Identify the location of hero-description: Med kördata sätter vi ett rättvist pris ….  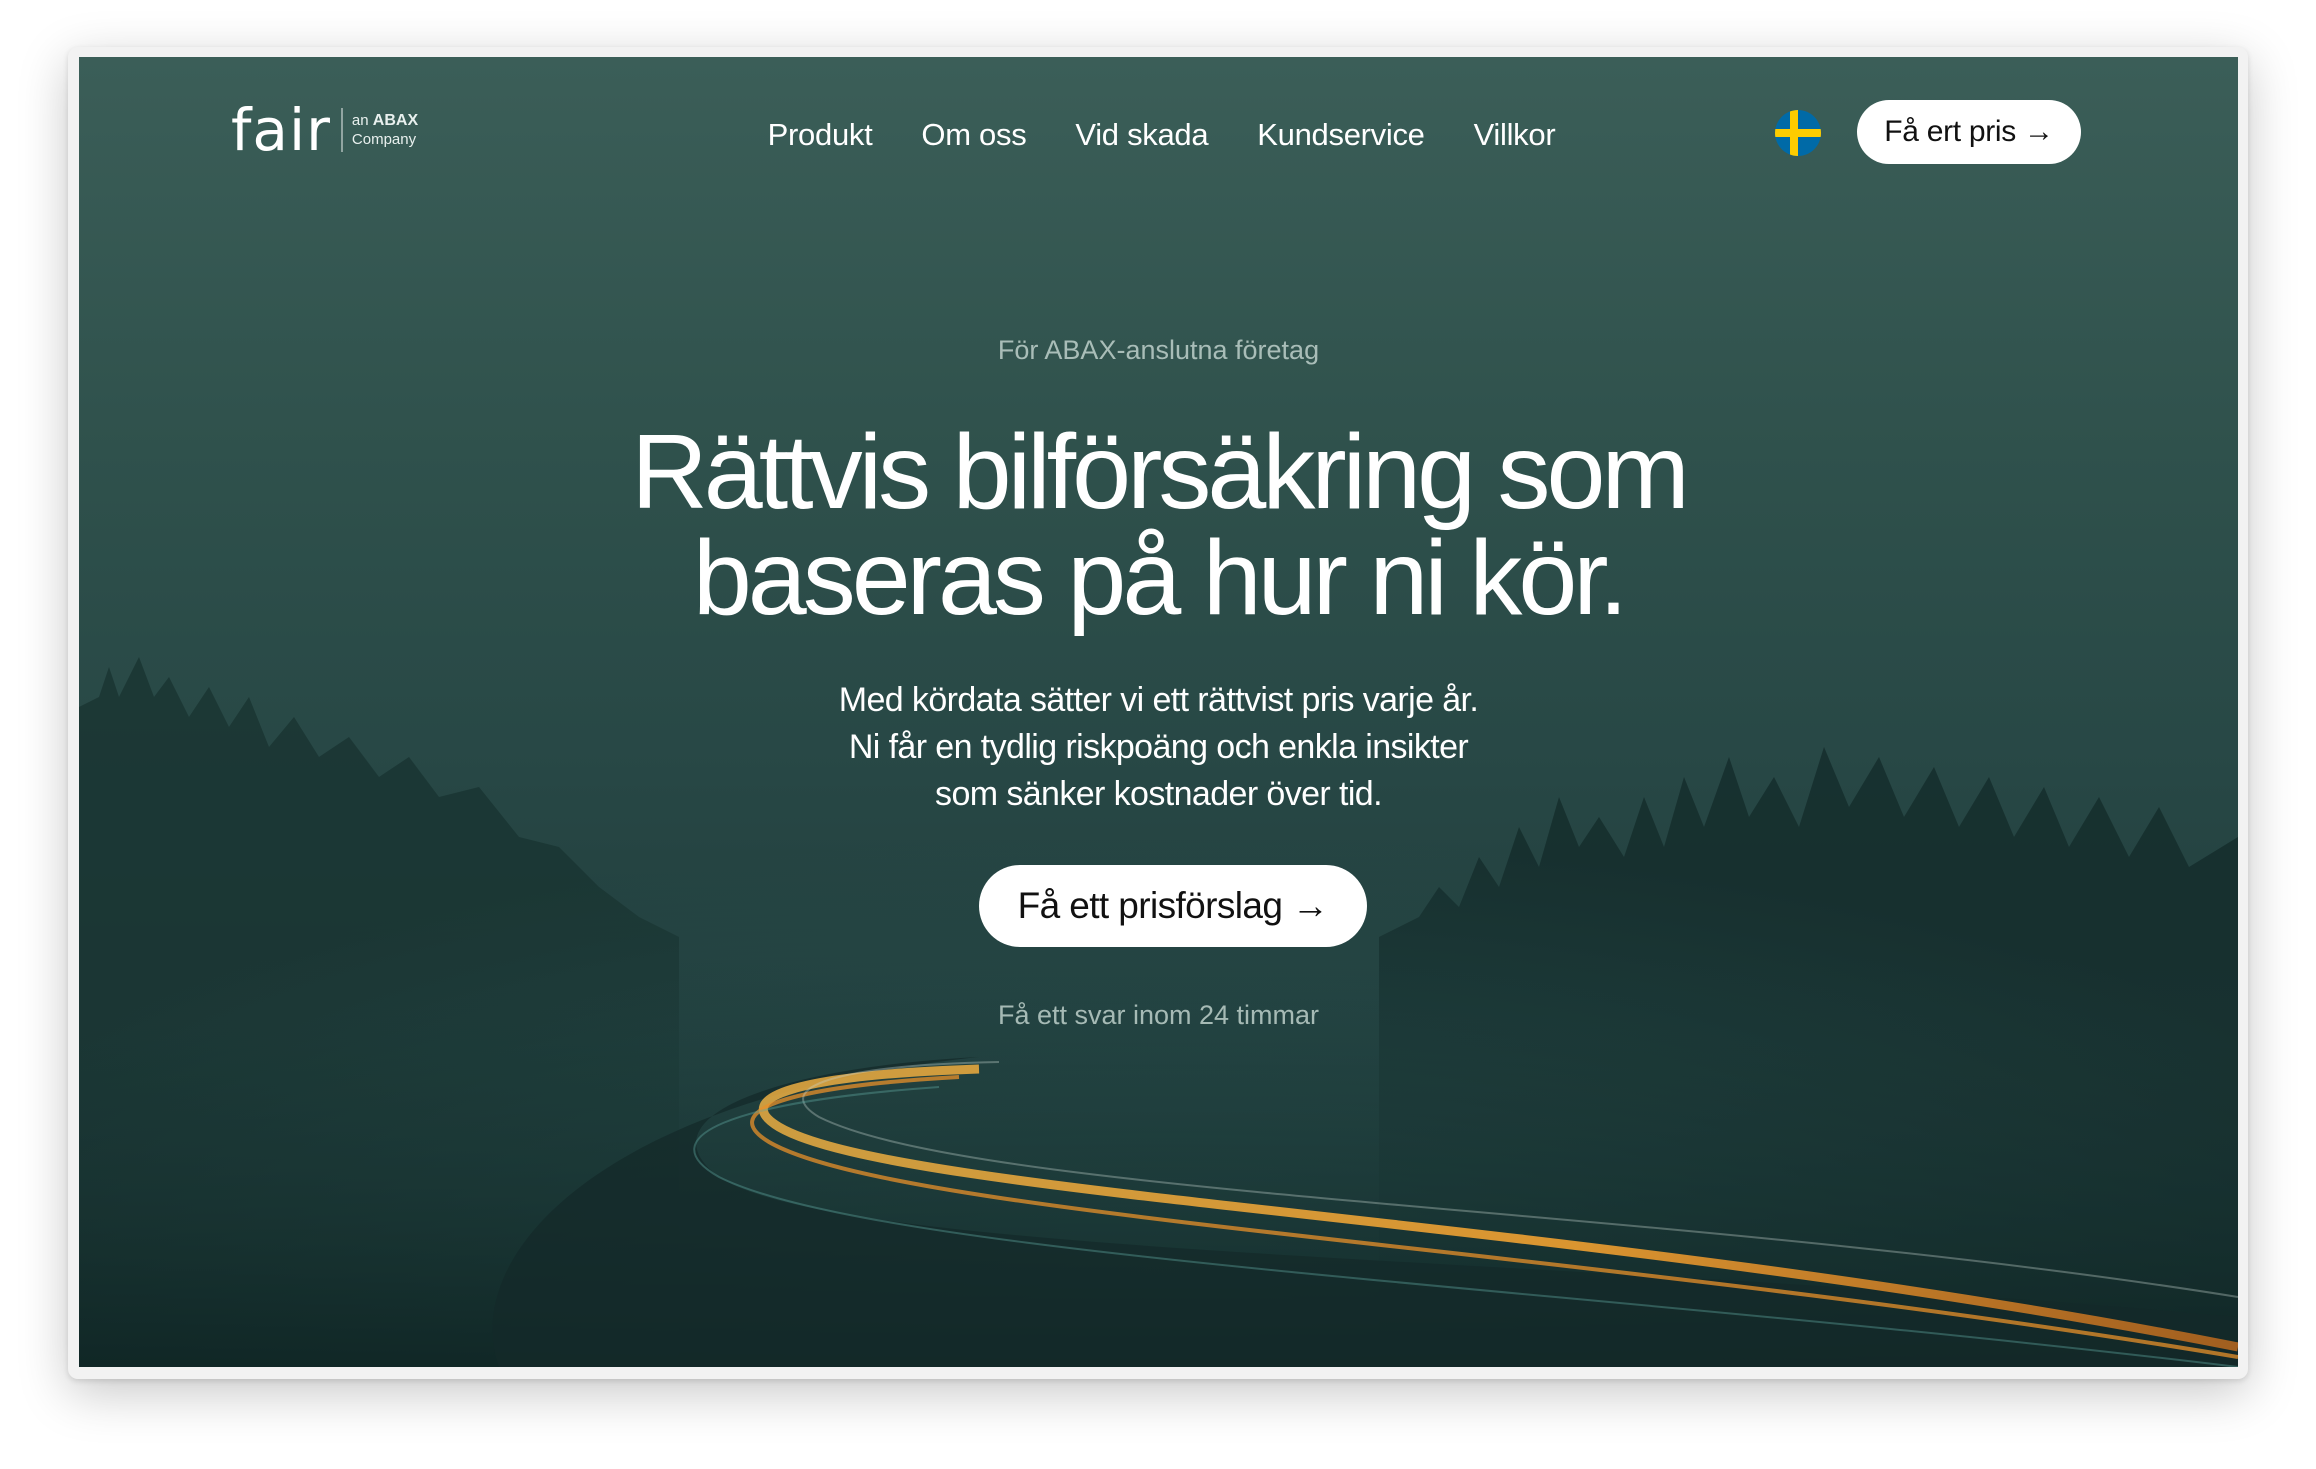
(1158, 747).